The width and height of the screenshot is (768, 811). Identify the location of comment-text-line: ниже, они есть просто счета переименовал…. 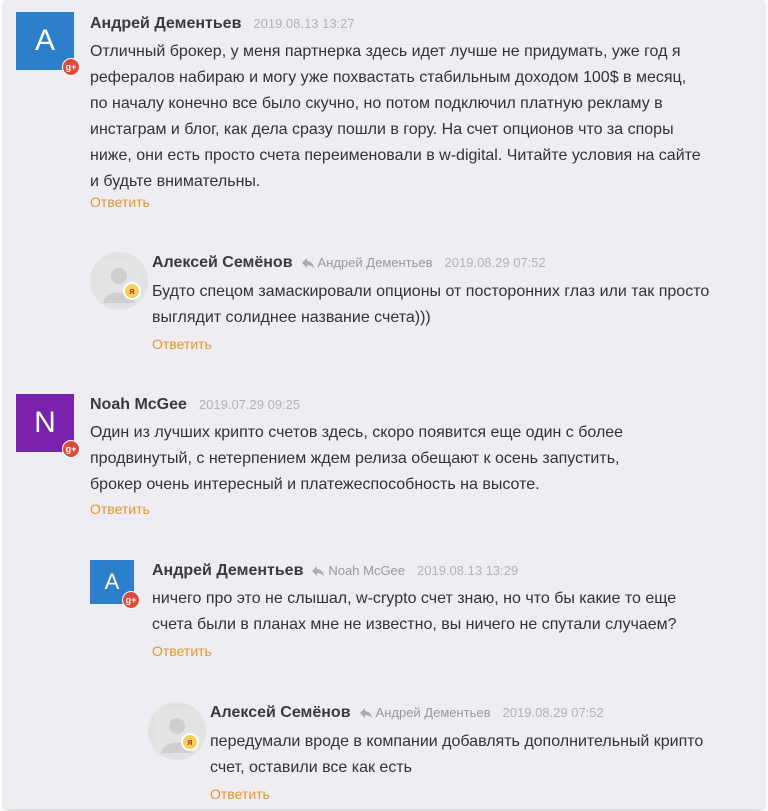
(395, 155).